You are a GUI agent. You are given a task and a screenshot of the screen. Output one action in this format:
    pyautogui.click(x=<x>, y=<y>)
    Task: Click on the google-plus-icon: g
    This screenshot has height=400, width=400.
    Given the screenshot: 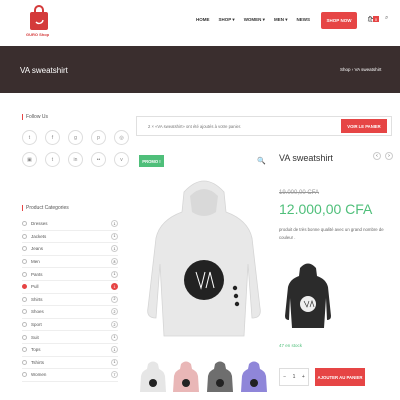 What is the action you would take?
    pyautogui.click(x=75, y=137)
    